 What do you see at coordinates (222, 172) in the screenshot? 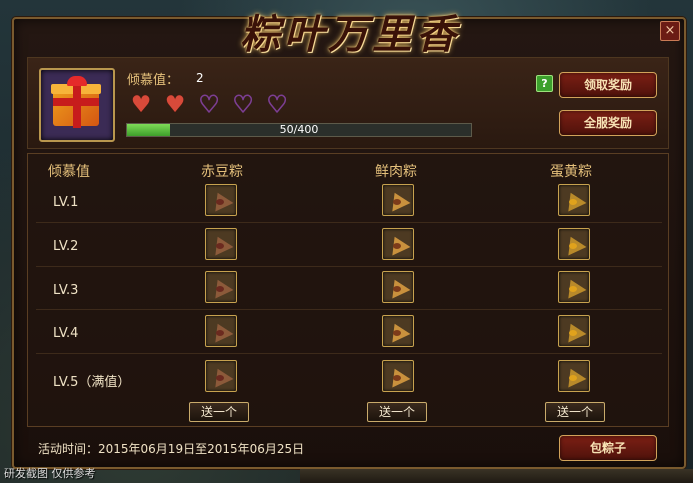
I see `header-red-bean: 赤豆粽` at bounding box center [222, 172].